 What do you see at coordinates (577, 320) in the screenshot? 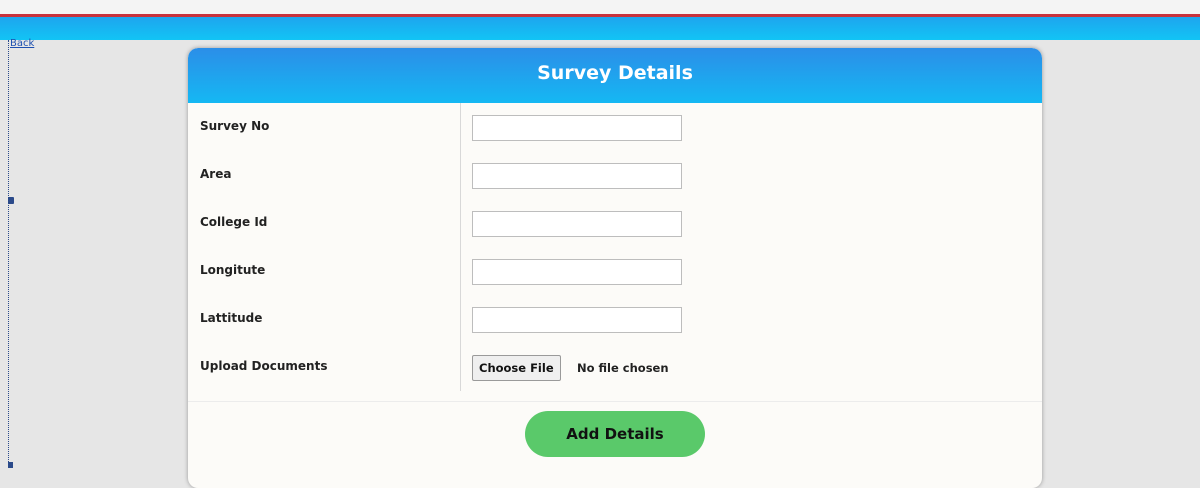
I see `latitude-input` at bounding box center [577, 320].